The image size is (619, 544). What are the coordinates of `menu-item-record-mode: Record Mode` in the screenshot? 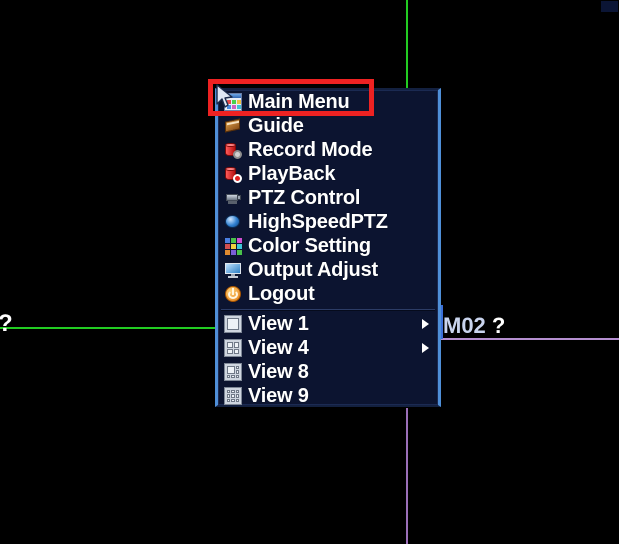 It's located at (328, 150).